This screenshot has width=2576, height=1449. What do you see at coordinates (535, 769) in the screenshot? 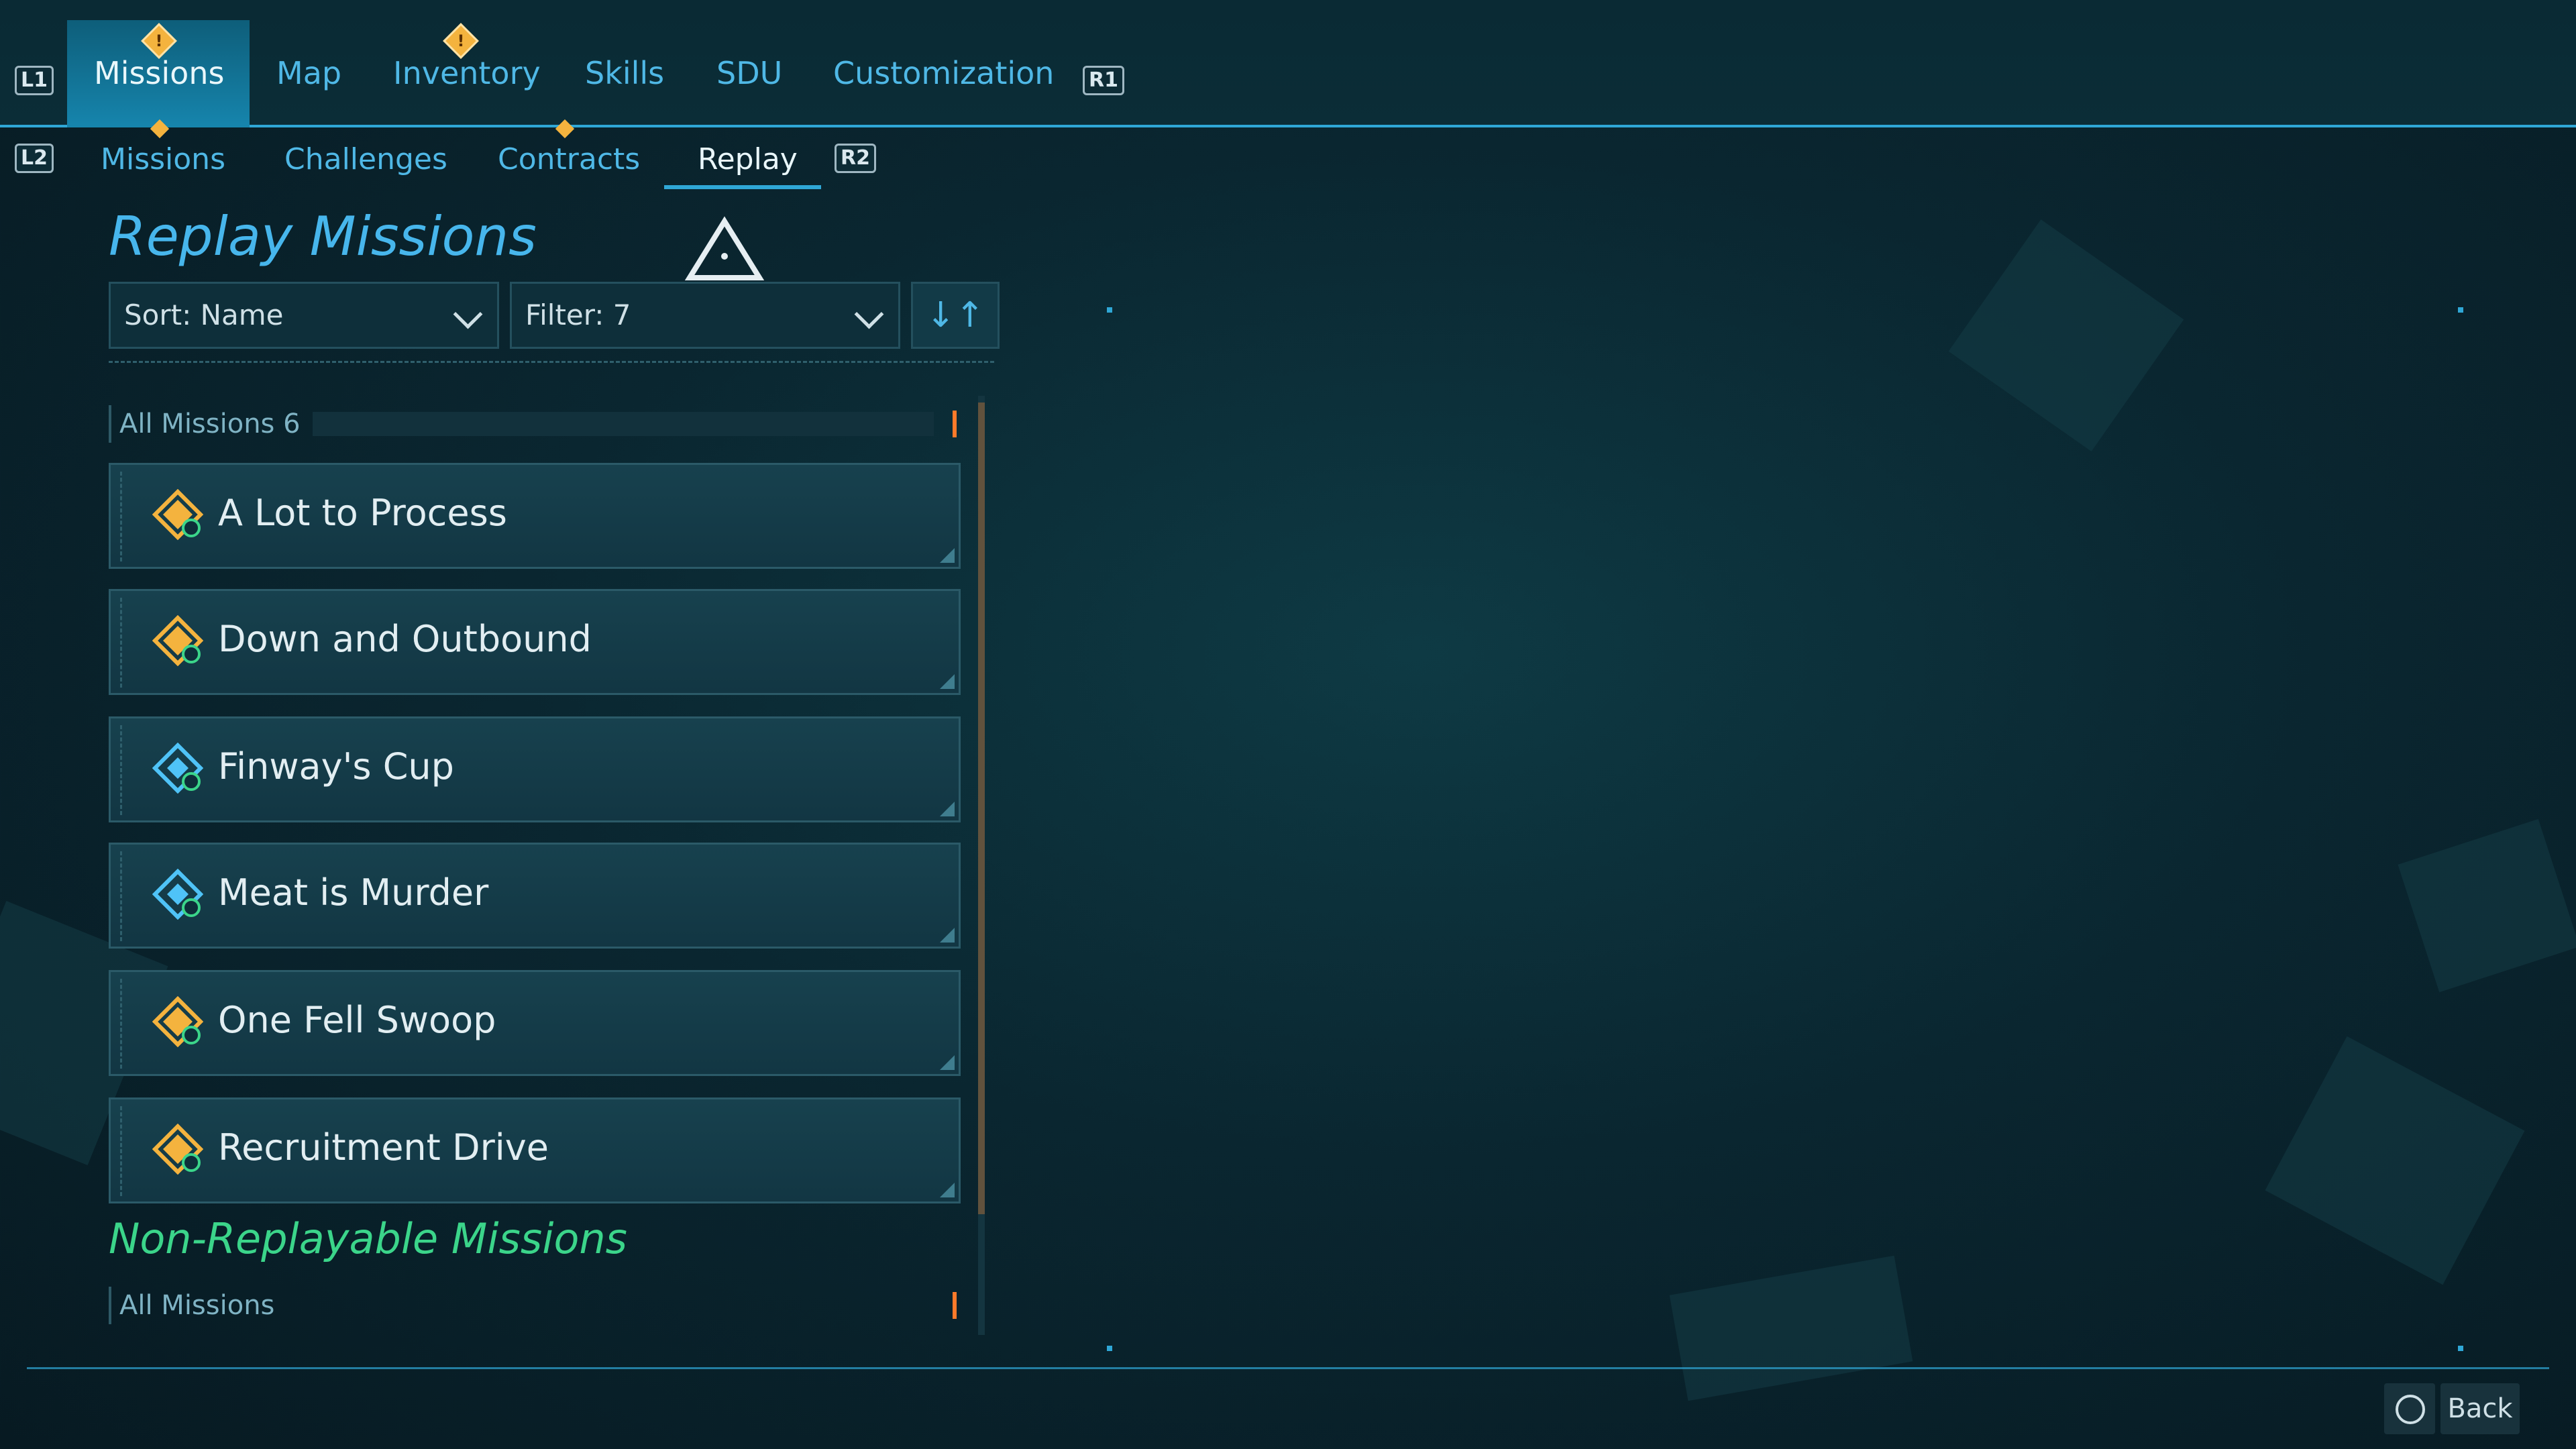
I see `mission-item-finways-cup: Finway's Cup` at bounding box center [535, 769].